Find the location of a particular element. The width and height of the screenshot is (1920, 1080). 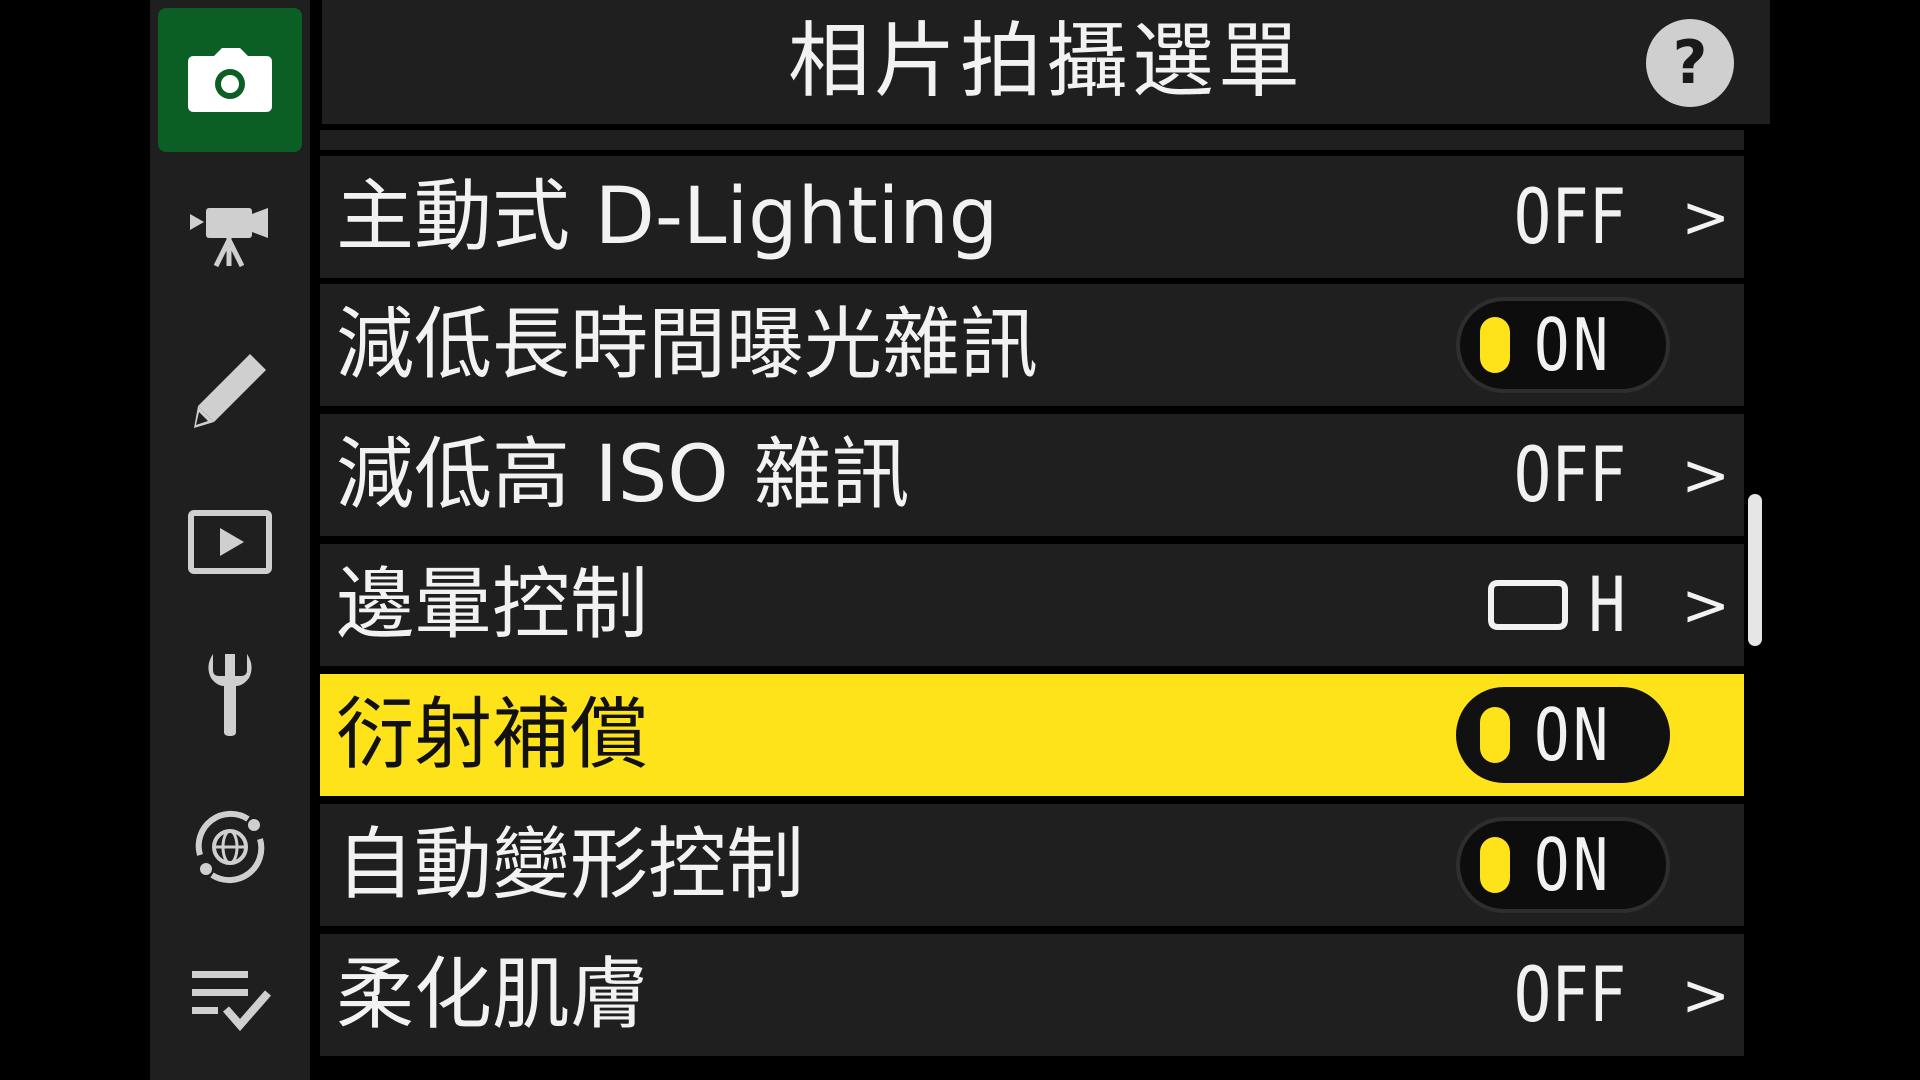

menu-header: 相片拍攝選單 ? is located at coordinates (1046, 62).